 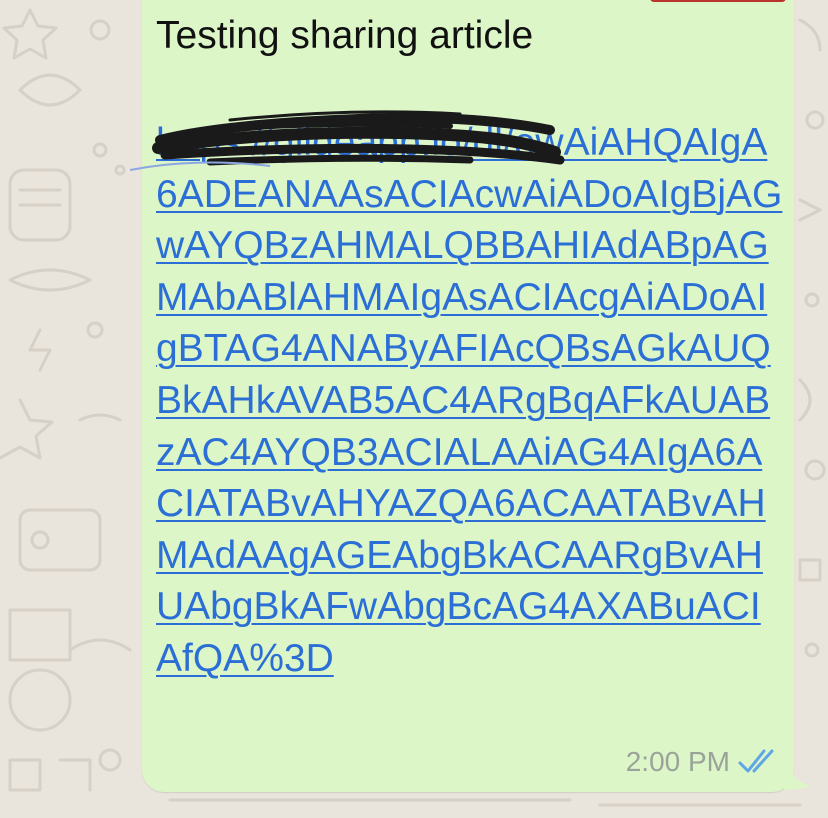 I want to click on message-text: Testing sharing article, so click(x=345, y=35).